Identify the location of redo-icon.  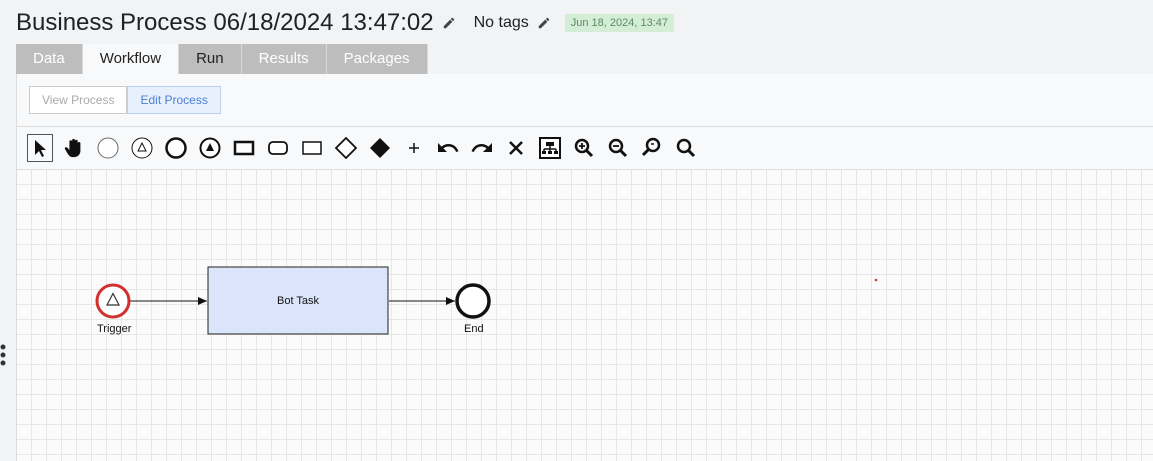
(482, 148).